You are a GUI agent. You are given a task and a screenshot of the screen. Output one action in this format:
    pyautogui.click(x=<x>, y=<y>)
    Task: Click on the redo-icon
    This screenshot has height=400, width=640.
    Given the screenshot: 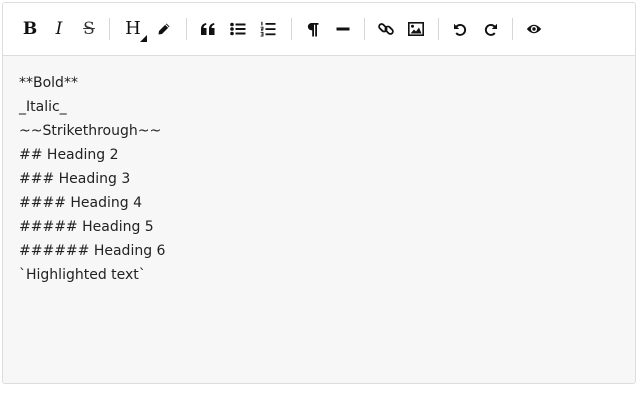 What is the action you would take?
    pyautogui.click(x=490, y=29)
    